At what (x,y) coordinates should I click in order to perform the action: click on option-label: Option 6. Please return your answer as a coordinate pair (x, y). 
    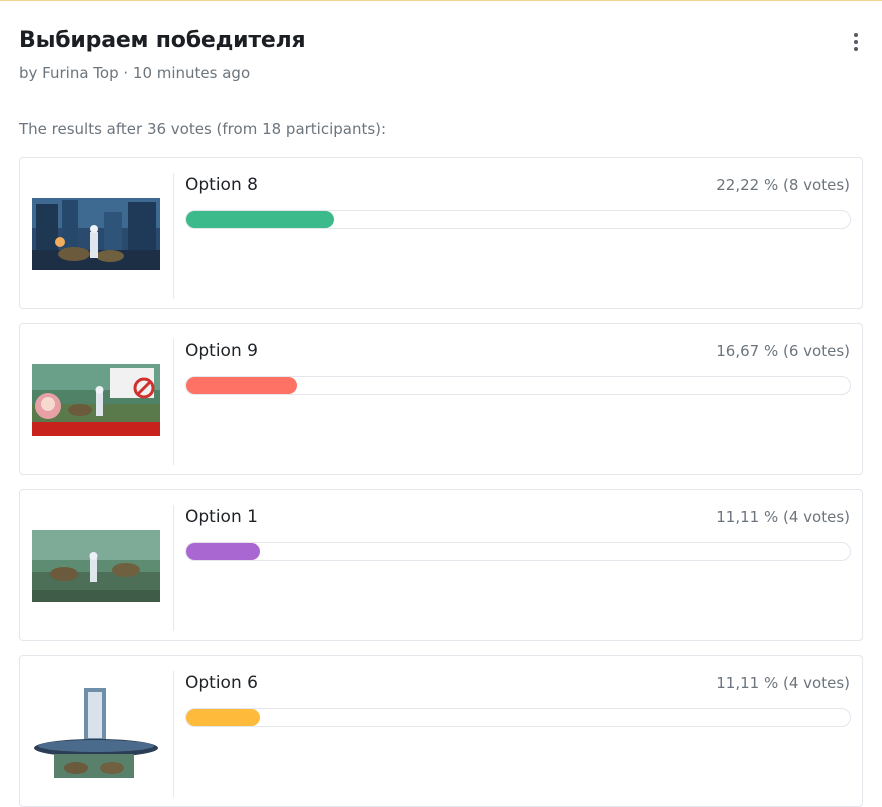
    Looking at the image, I should click on (221, 683).